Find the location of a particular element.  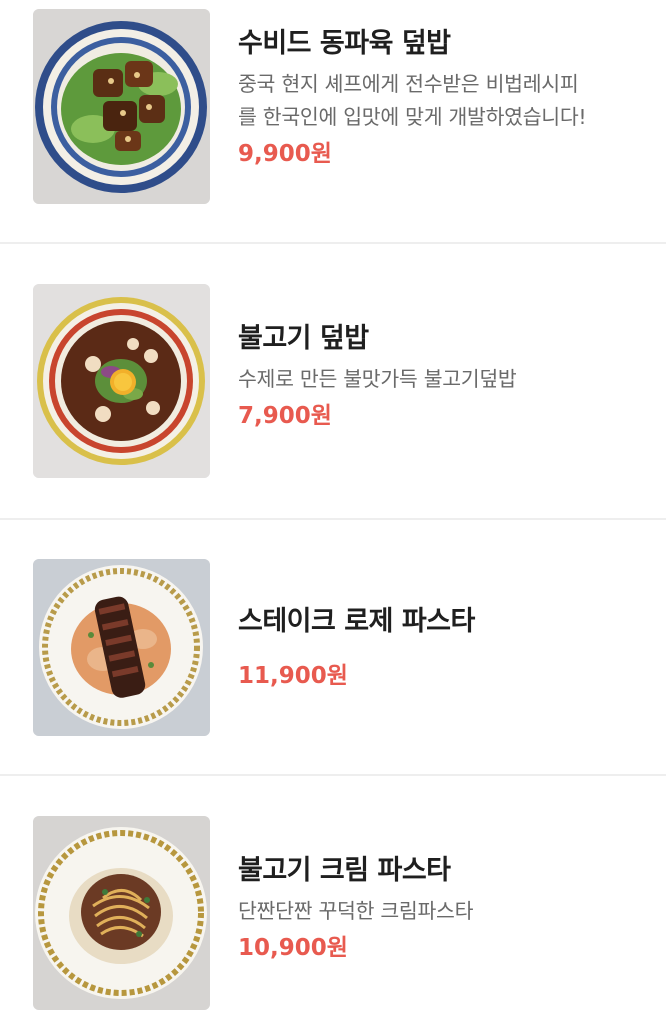

menu-item-description: 수제로 만든 불맛가득 불고기덮밥 is located at coordinates (442, 379).